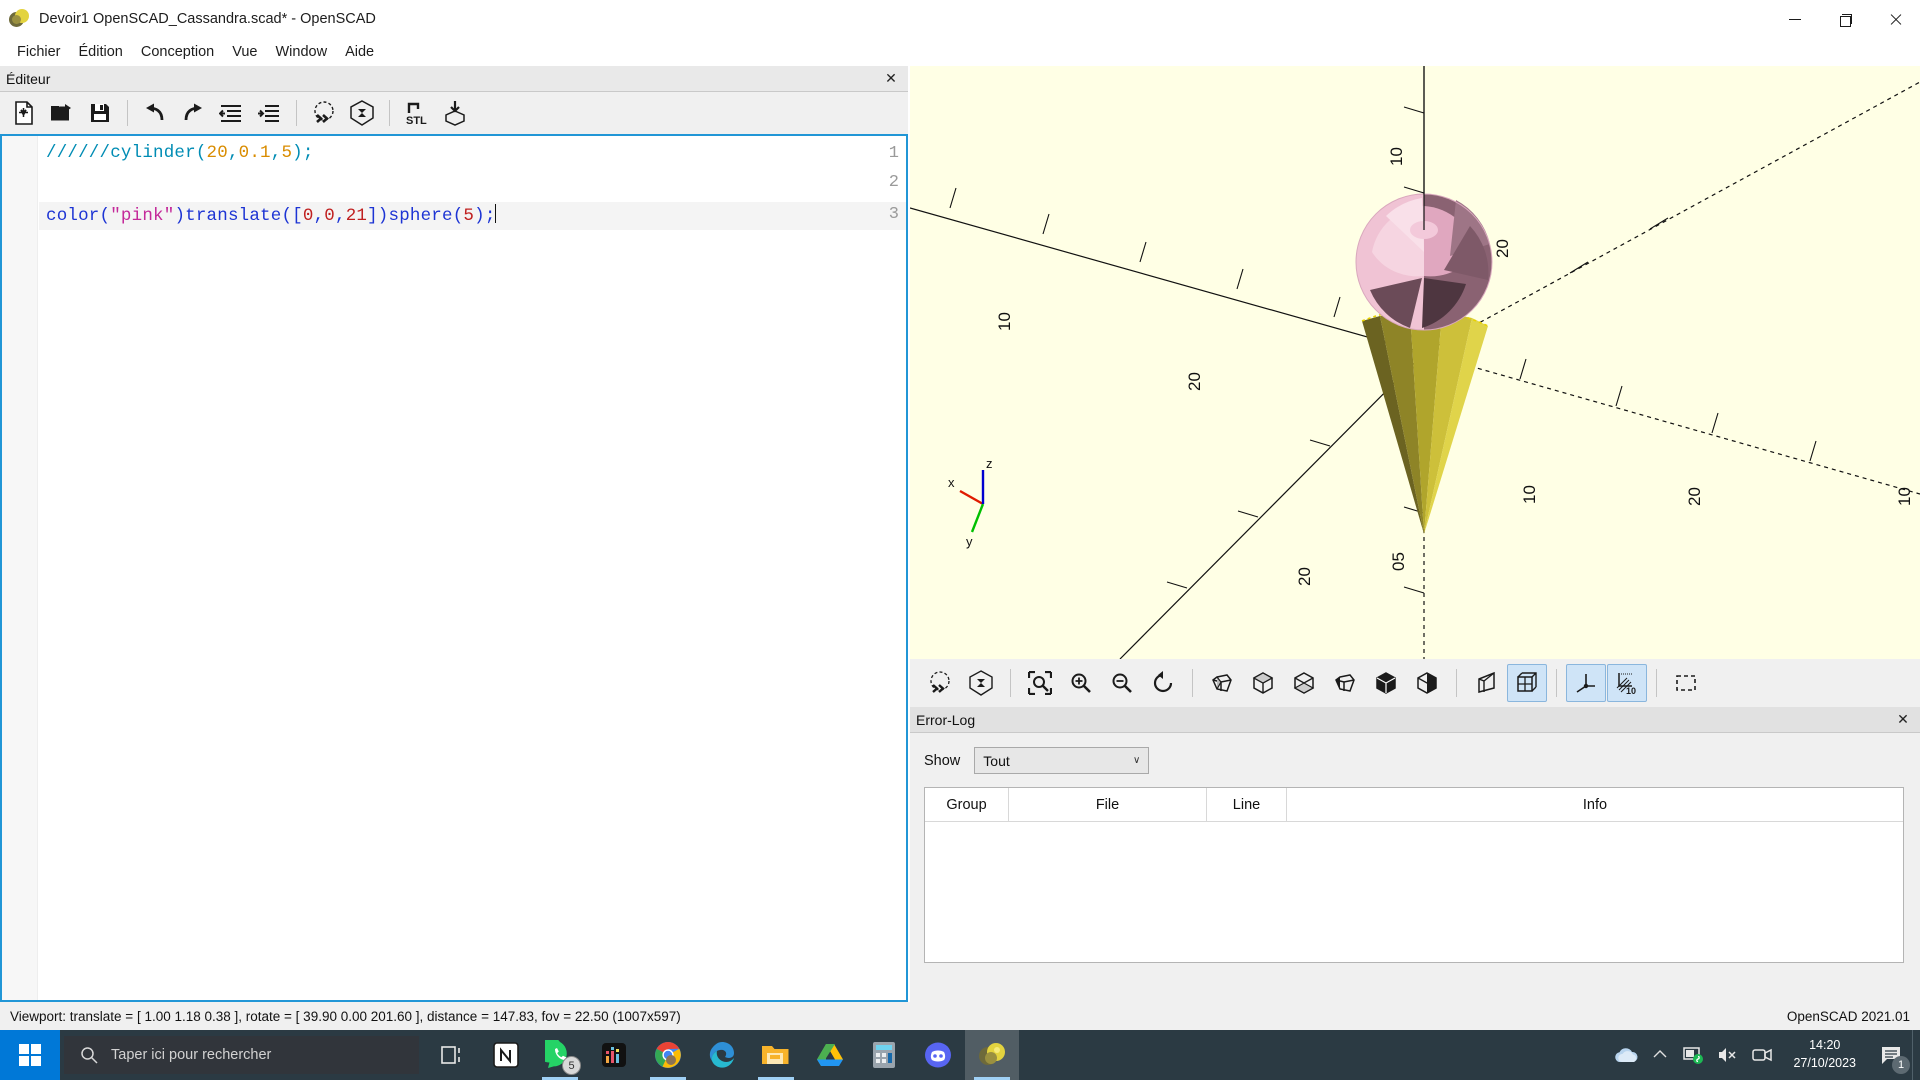  Describe the element at coordinates (1345, 683) in the screenshot. I see `view-left-icon` at that location.